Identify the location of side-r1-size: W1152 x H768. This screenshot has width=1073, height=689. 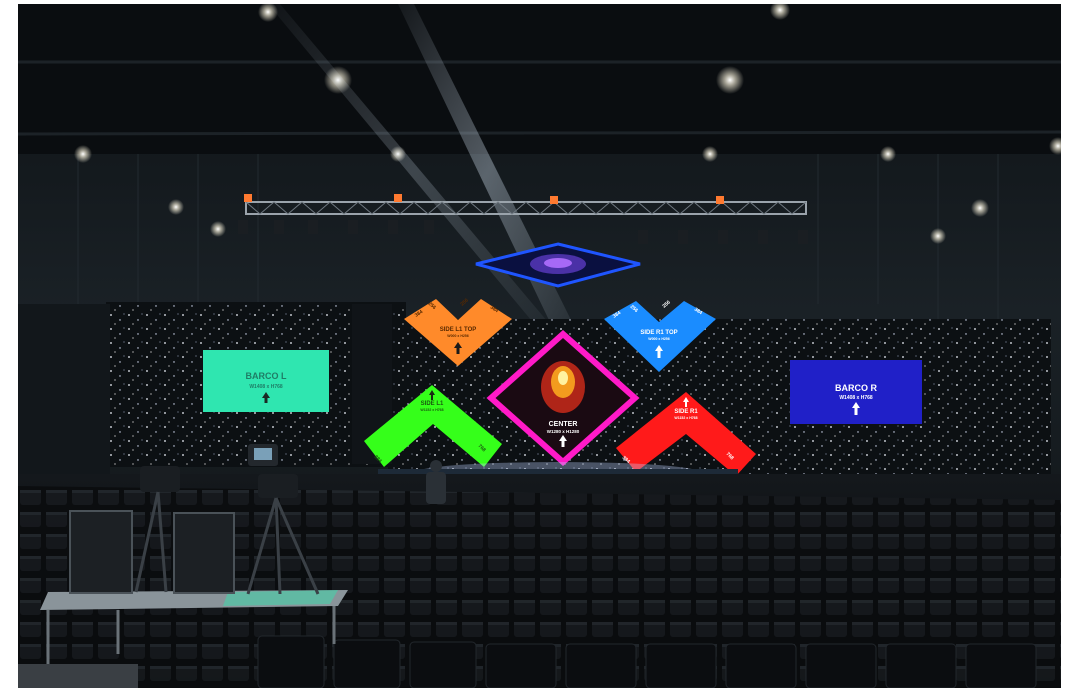
(685, 418).